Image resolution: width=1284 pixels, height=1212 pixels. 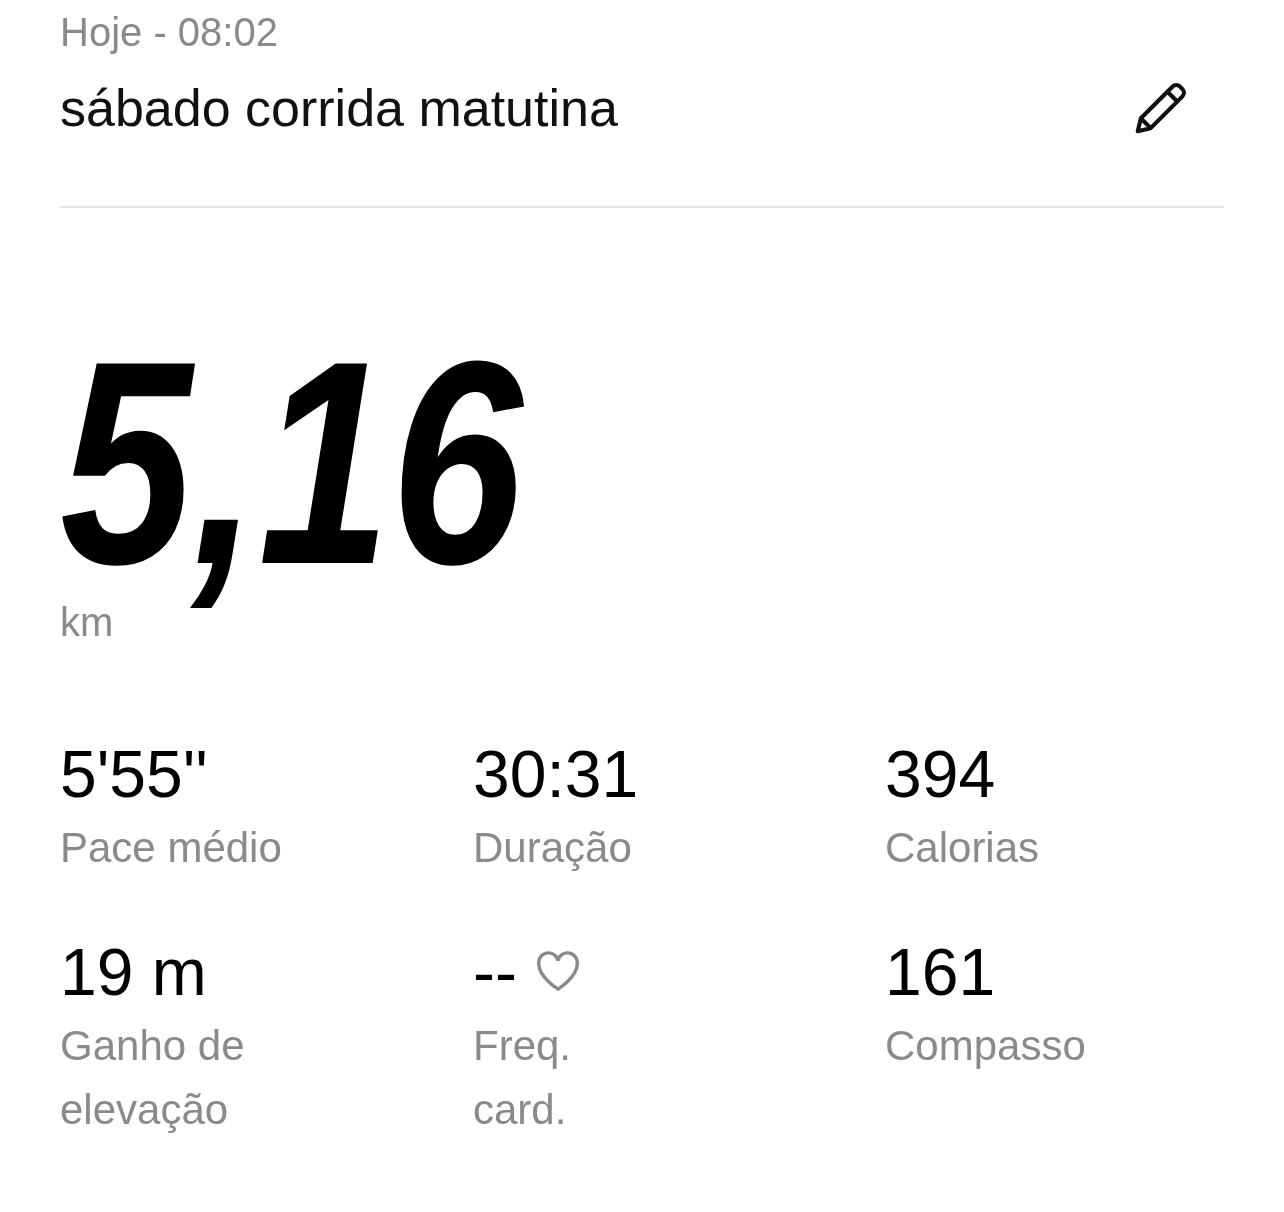 I want to click on stat-value: 30:31, so click(x=556, y=774).